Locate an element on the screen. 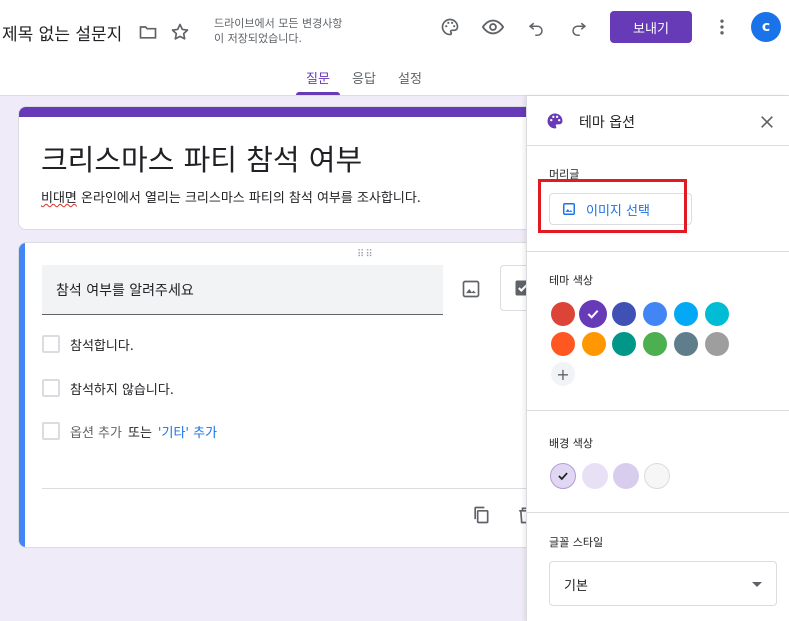 This screenshot has height=621, width=789. send-button: 보내기 is located at coordinates (651, 27).